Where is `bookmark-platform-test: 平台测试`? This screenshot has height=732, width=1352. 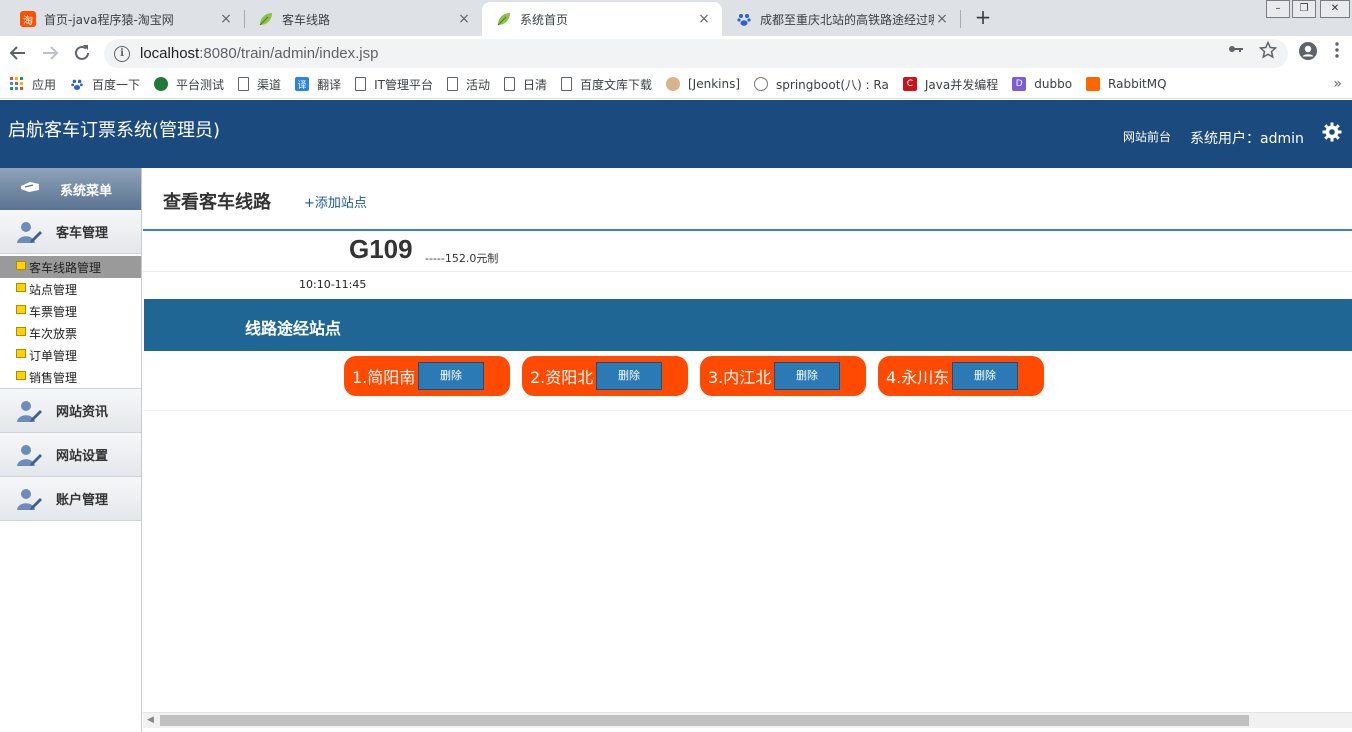
bookmark-platform-test: 平台测试 is located at coordinates (189, 84).